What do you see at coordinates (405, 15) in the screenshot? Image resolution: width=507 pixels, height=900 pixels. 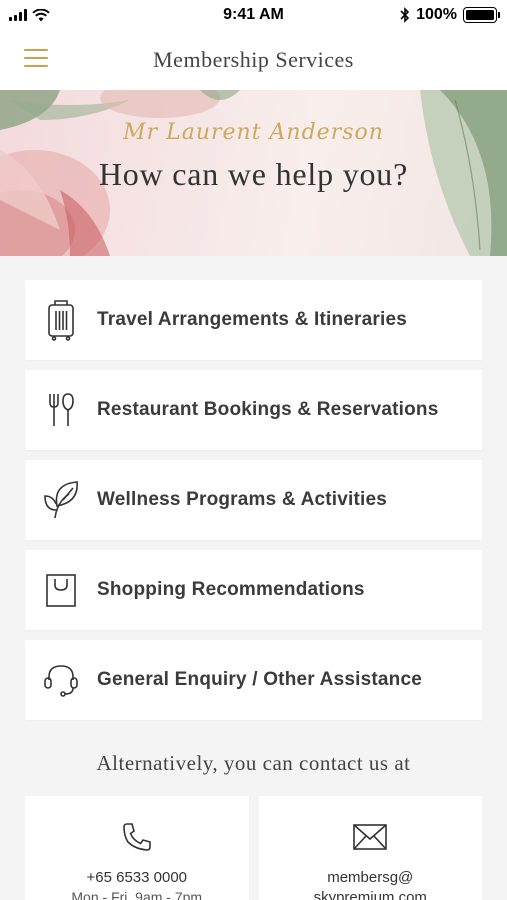 I see `bluetooth-icon` at bounding box center [405, 15].